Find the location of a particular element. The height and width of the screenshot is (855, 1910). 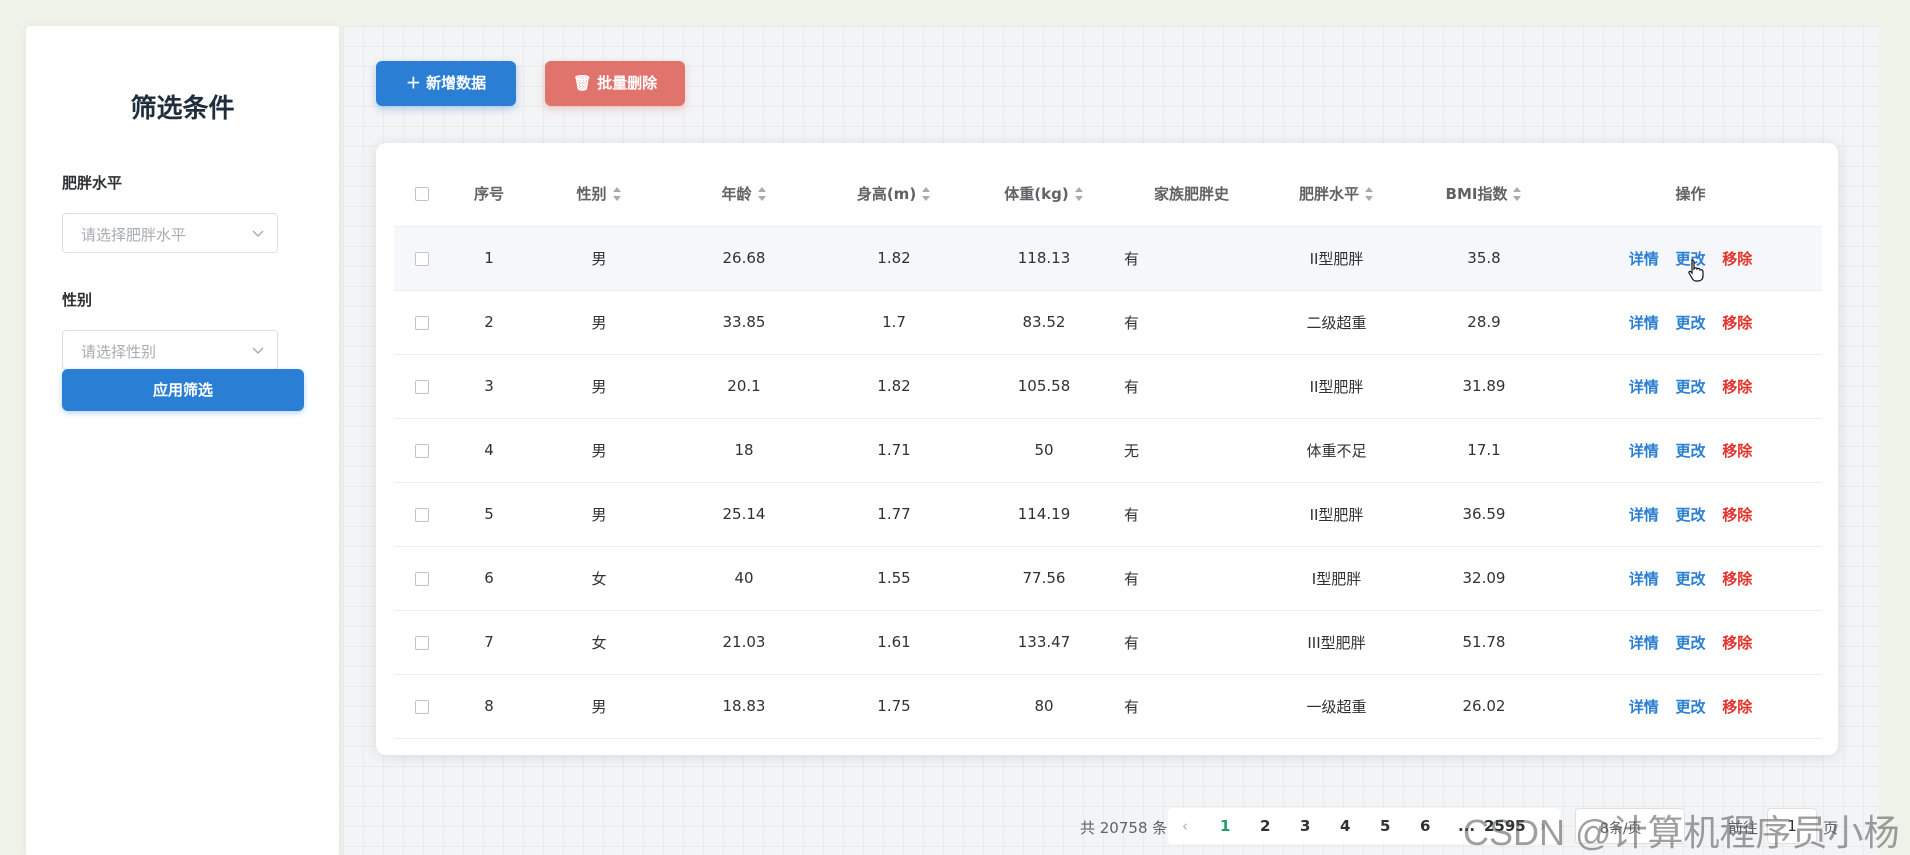

cell-index: 3 is located at coordinates (489, 386).